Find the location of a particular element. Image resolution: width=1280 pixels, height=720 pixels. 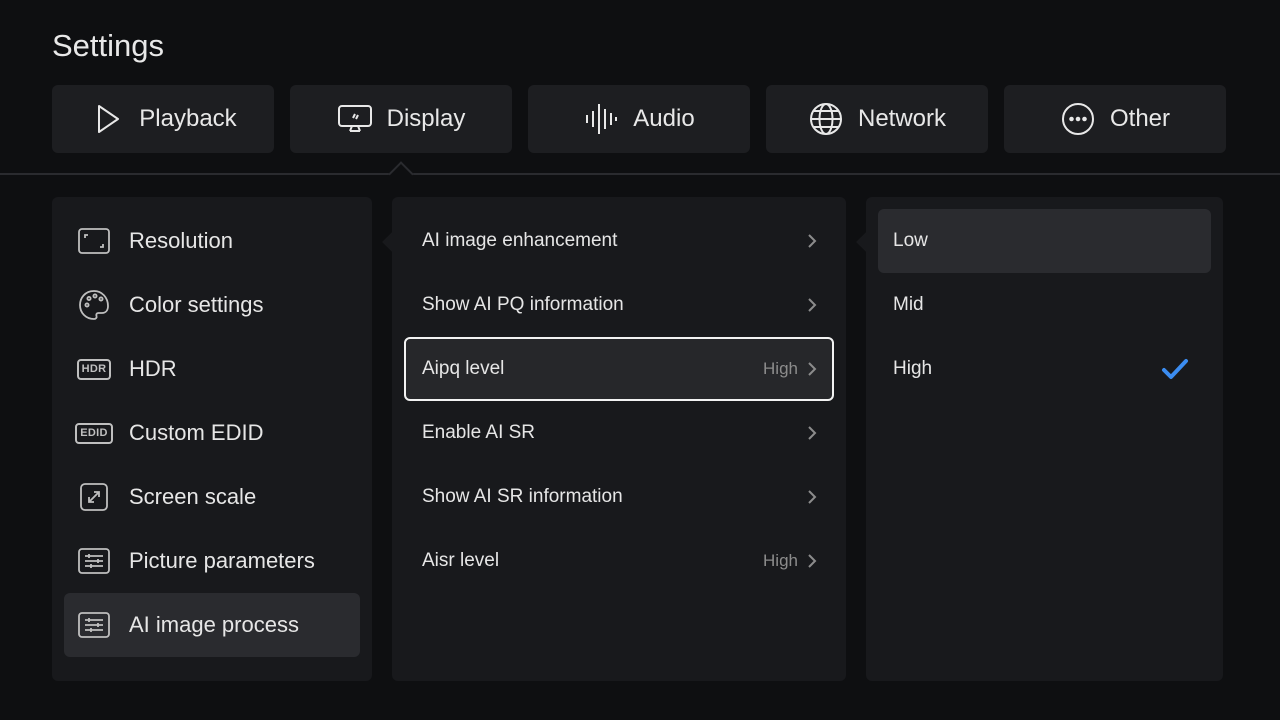

menu-item-label: HDR is located at coordinates (153, 368).